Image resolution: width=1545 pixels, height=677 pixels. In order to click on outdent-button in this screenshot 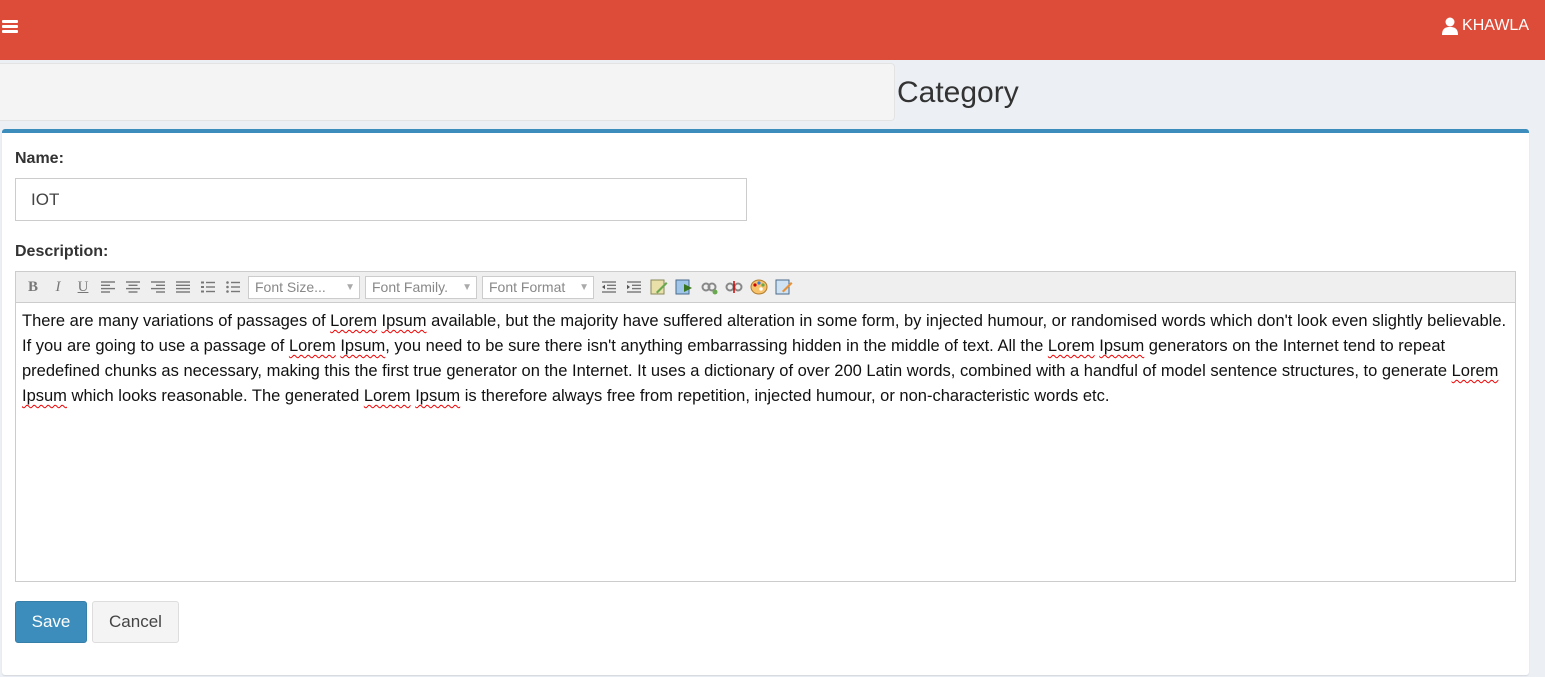, I will do `click(609, 287)`.